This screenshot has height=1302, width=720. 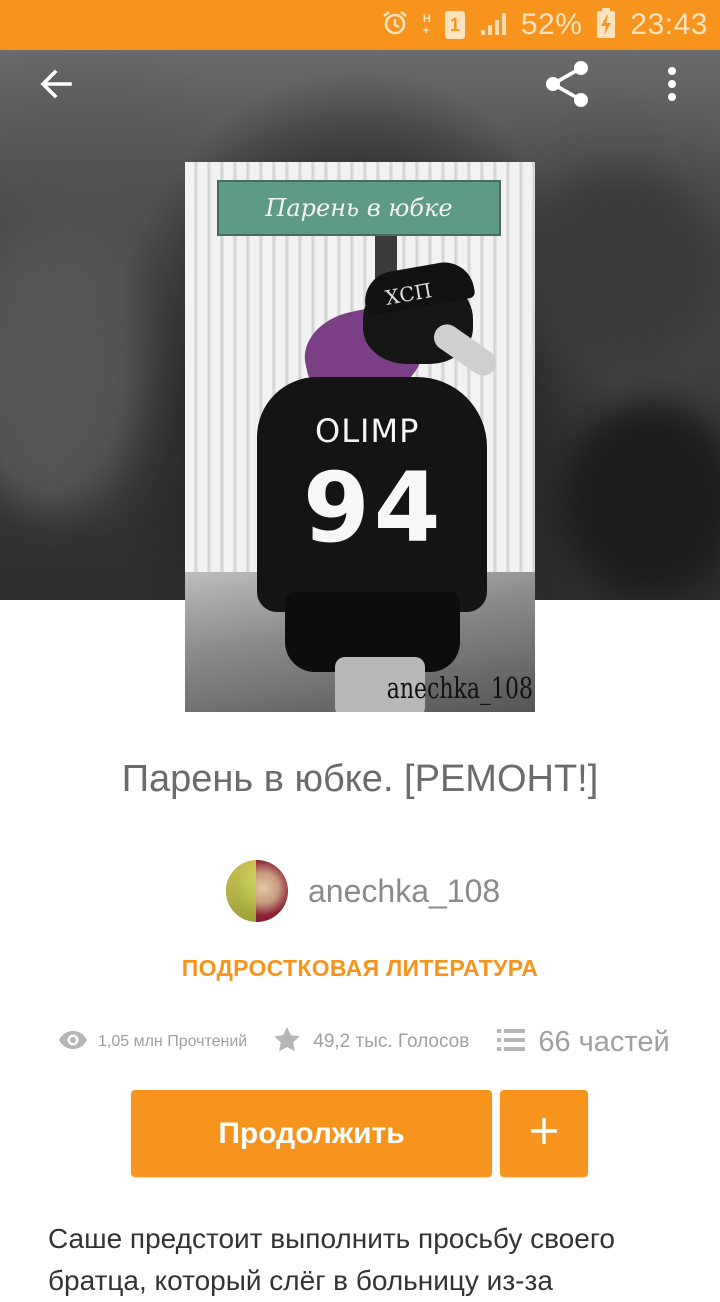 I want to click on parts-count: 66 частей, so click(x=603, y=1042).